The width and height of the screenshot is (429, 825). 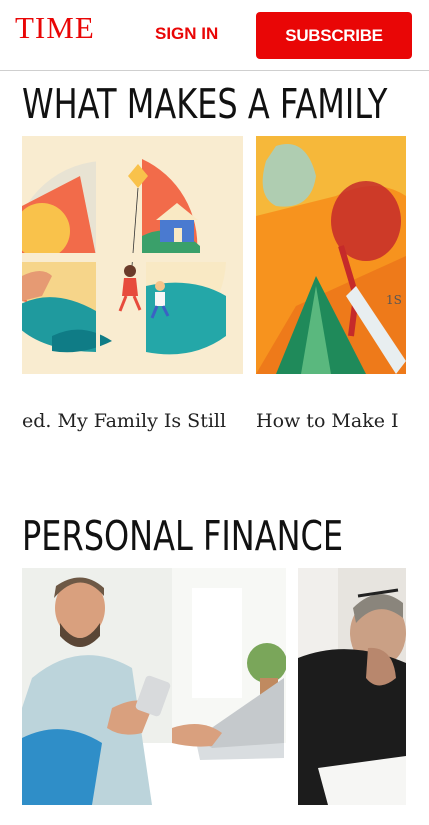 I want to click on section-title-personal-finance: PERSONAL FINANCE, so click(x=182, y=536).